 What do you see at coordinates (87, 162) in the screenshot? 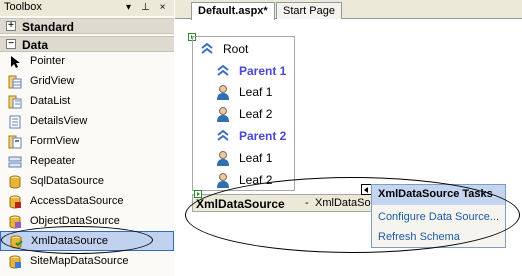
I see `toolbox-item-repeater: Repeater` at bounding box center [87, 162].